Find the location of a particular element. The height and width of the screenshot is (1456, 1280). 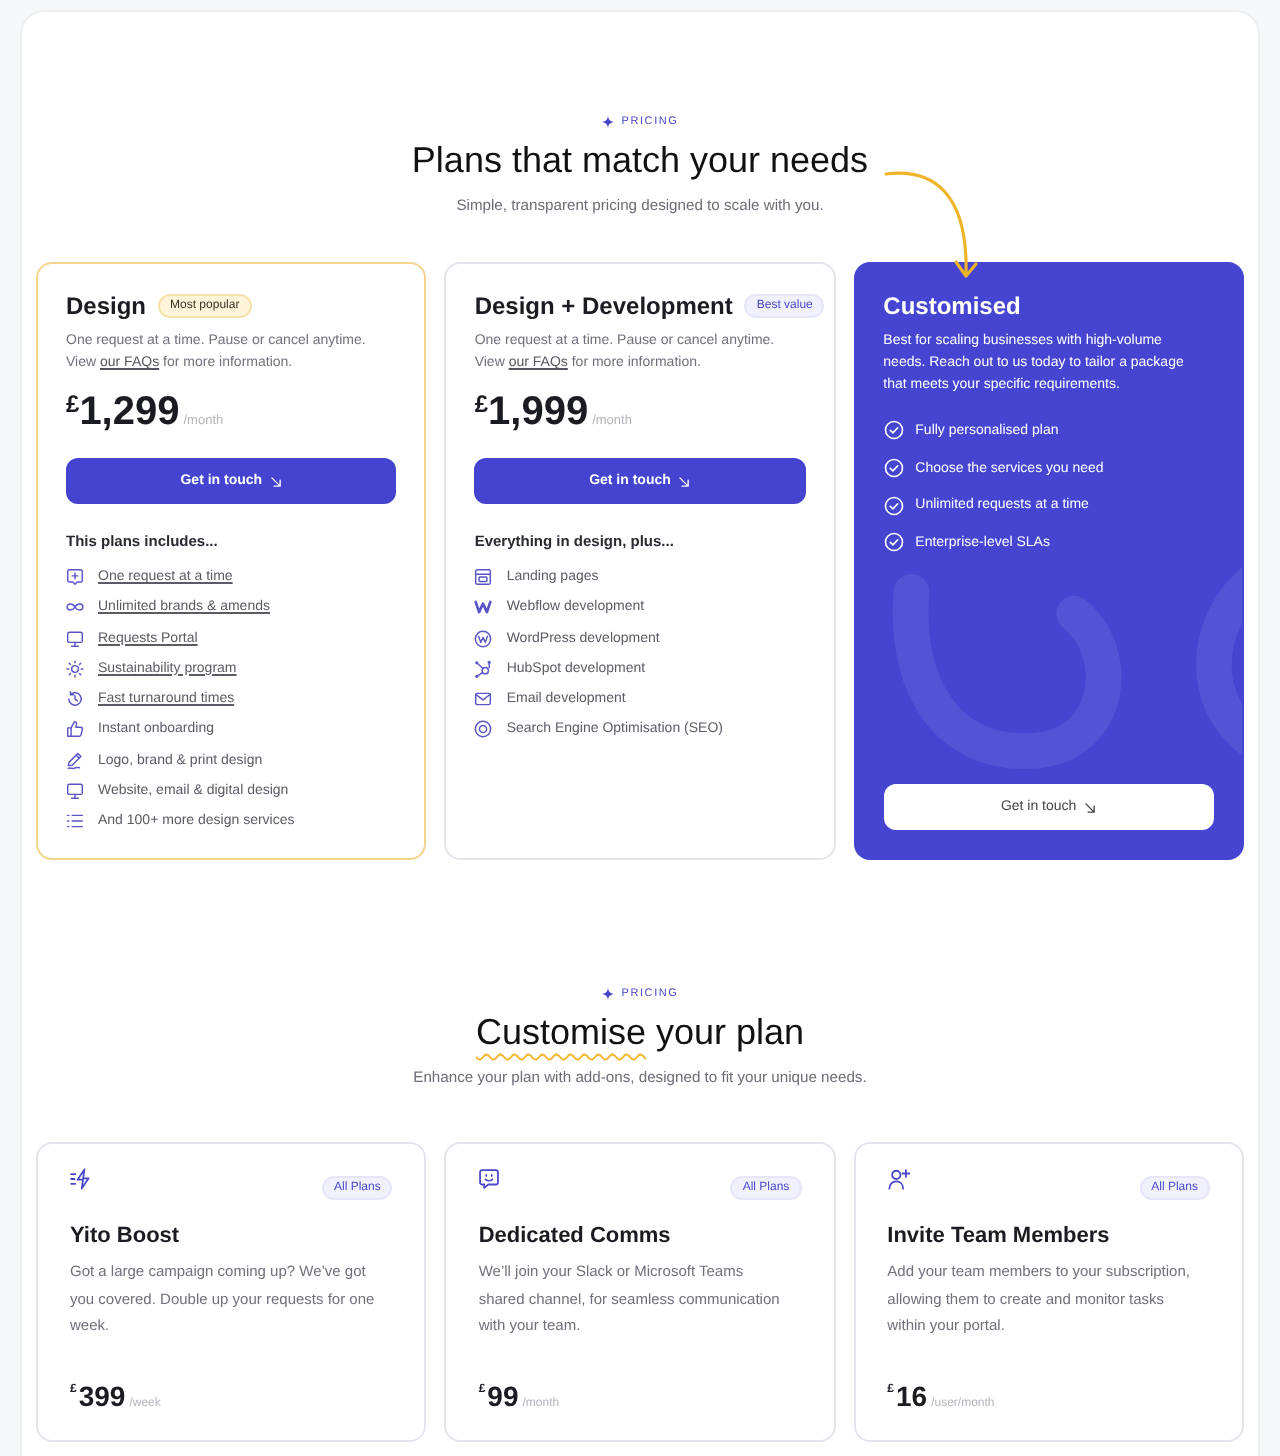

clock-icon is located at coordinates (75, 699).